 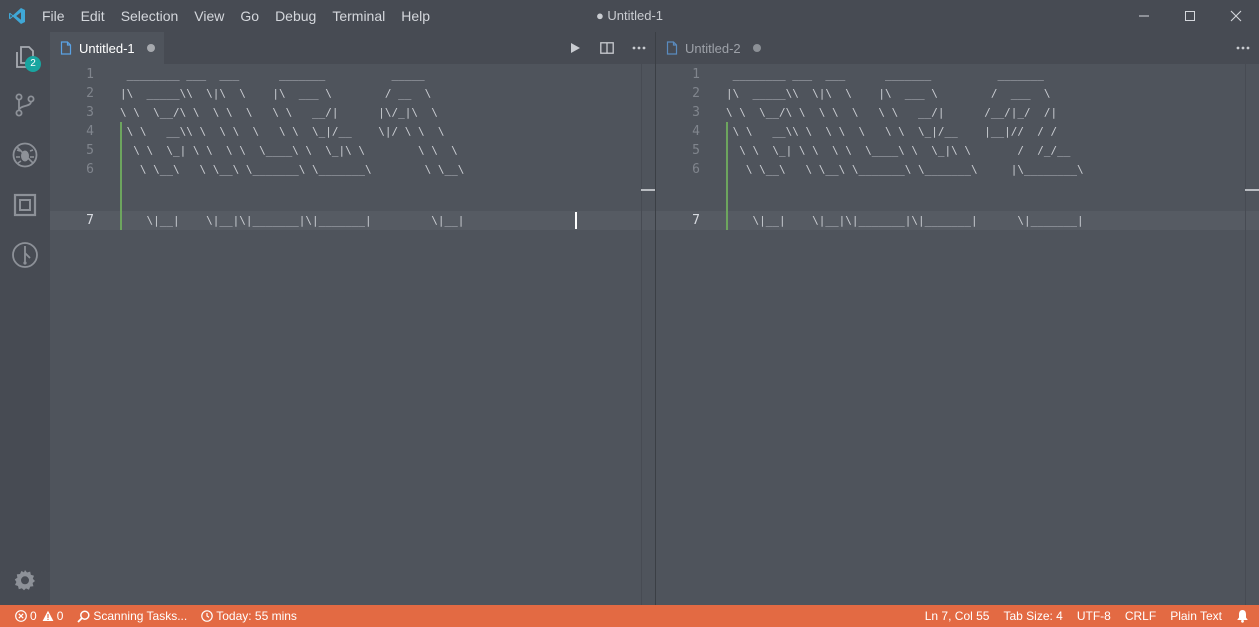 What do you see at coordinates (17, 16) in the screenshot?
I see `vscode-logo-icon` at bounding box center [17, 16].